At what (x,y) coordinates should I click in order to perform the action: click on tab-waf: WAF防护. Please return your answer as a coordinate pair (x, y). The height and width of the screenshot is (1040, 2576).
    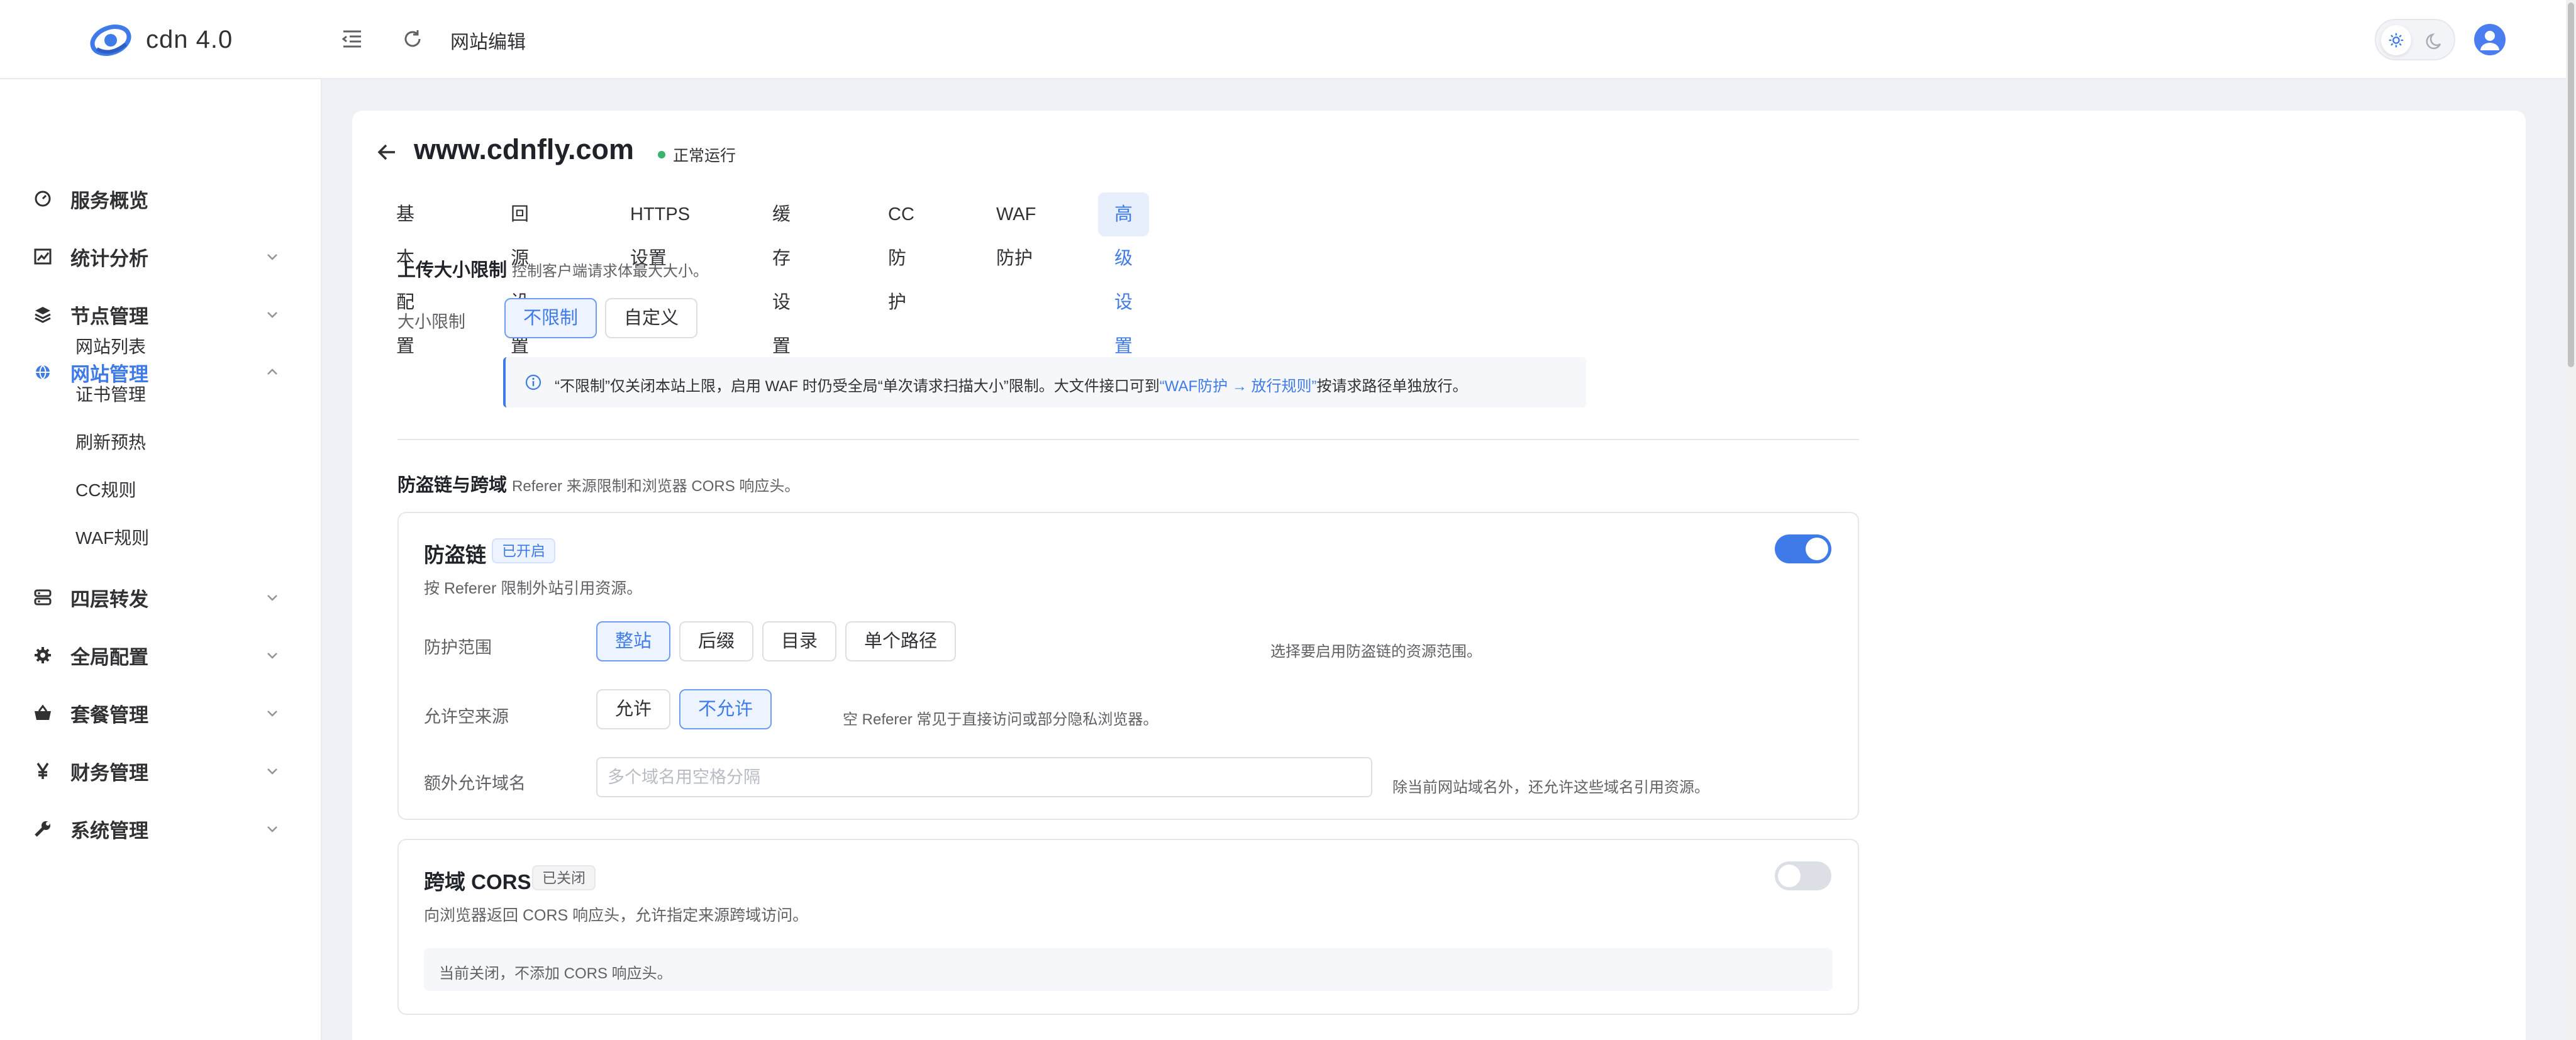
    Looking at the image, I should click on (1016, 230).